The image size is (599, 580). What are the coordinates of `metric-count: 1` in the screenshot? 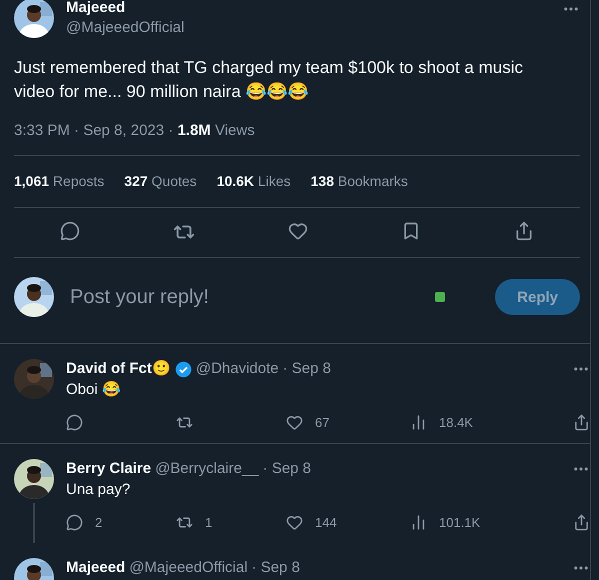 It's located at (208, 522).